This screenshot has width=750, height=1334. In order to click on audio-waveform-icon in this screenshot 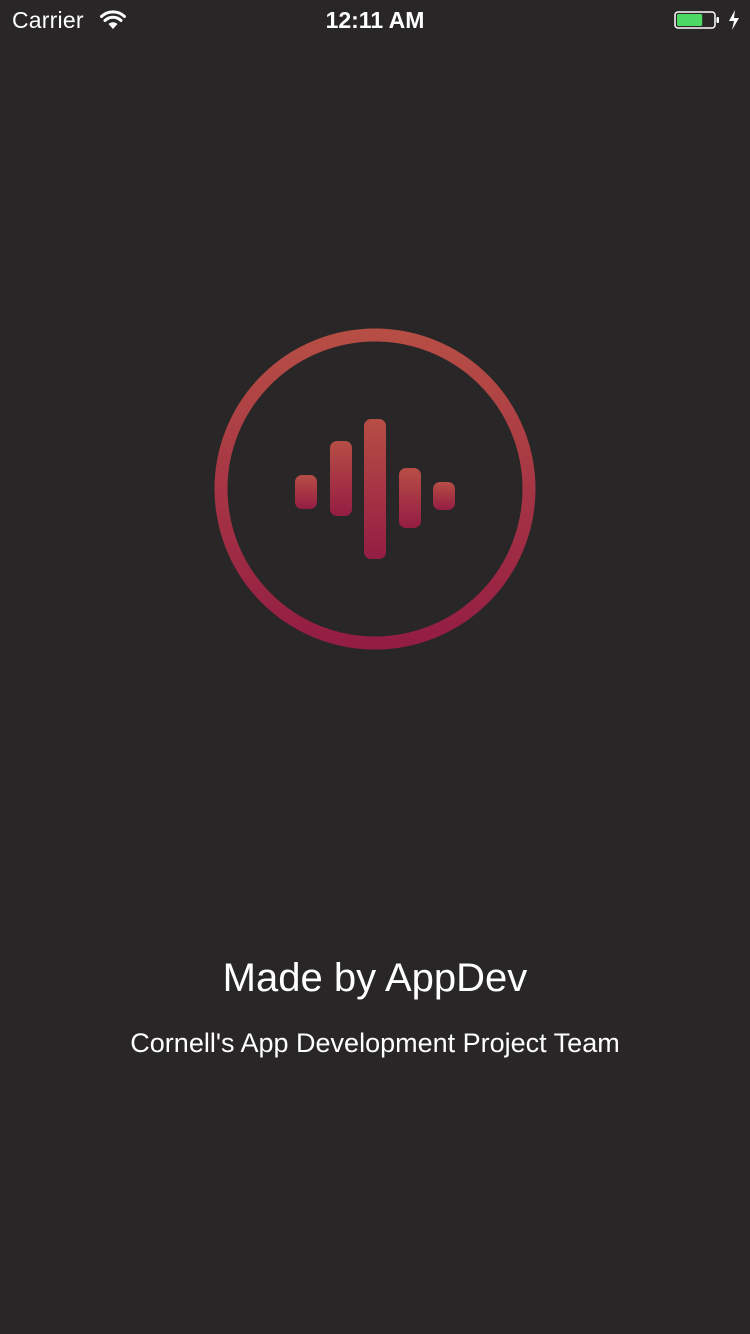, I will do `click(375, 489)`.